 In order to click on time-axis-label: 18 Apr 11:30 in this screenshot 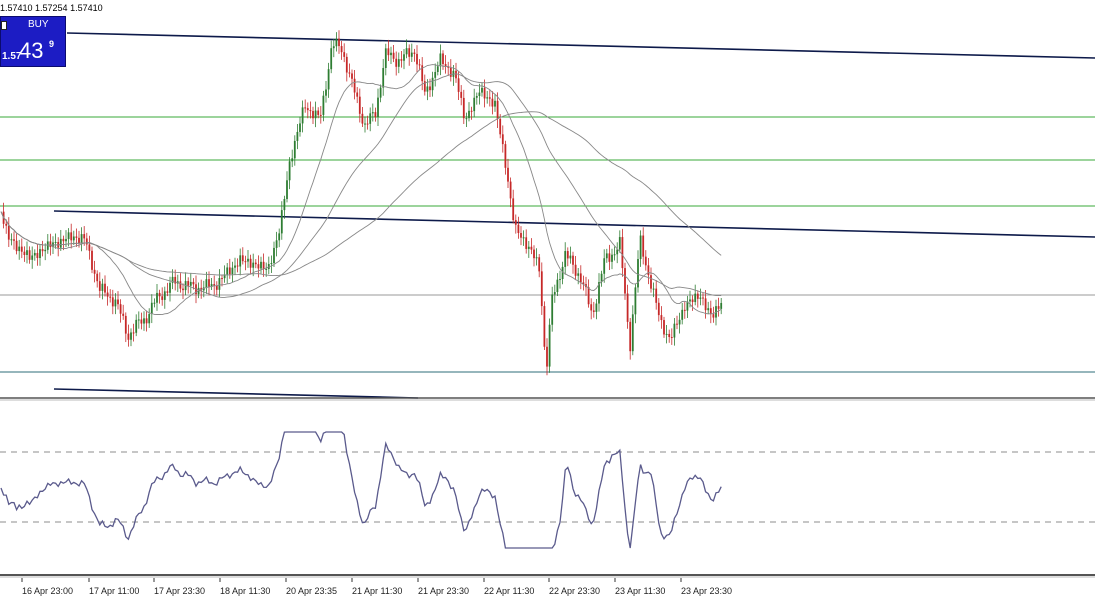, I will do `click(245, 591)`.